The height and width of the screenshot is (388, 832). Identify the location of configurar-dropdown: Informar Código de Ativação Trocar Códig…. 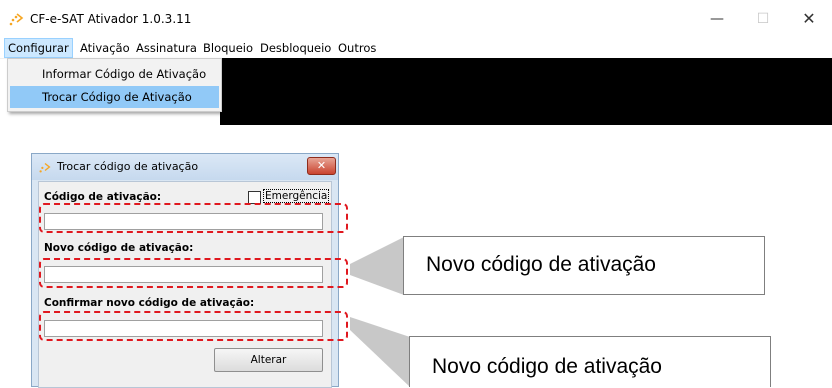
(114, 85).